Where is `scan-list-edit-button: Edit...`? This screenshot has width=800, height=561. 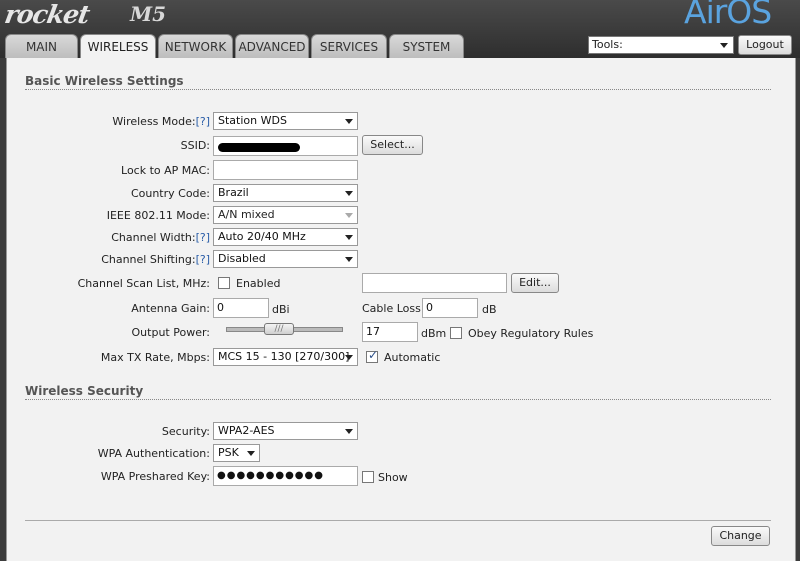
scan-list-edit-button: Edit... is located at coordinates (535, 283).